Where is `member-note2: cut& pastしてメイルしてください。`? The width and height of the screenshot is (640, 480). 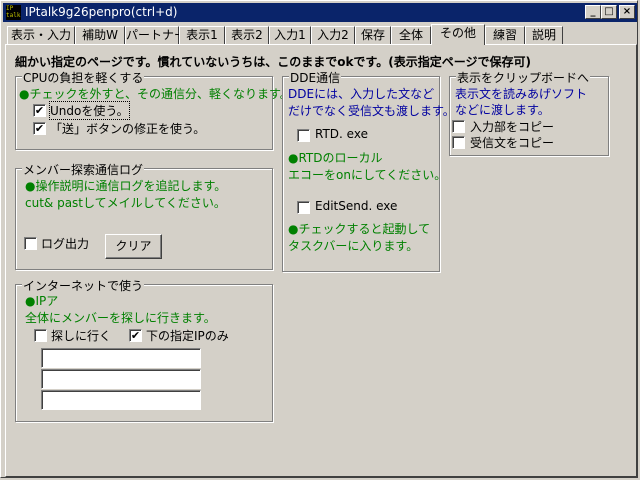 member-note2: cut& pastしてメイルしてください。 is located at coordinates (125, 203).